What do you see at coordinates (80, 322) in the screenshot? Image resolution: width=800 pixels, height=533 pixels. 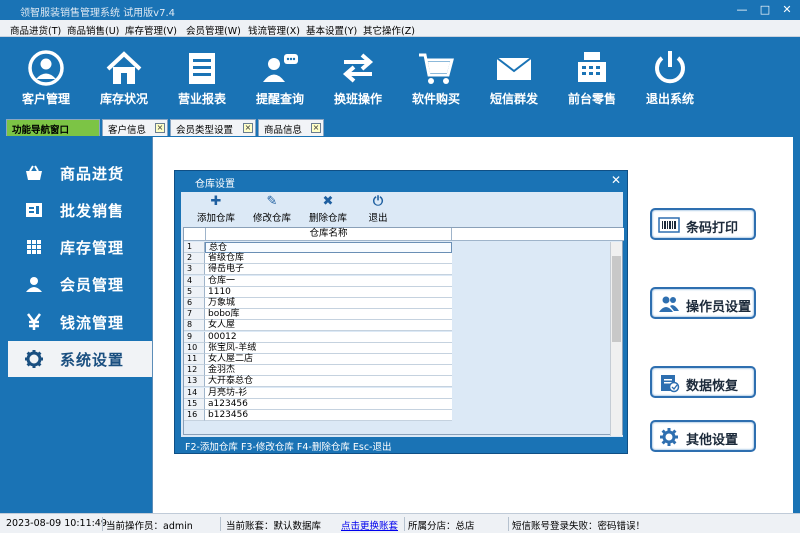 I see `nav-item-cashflow: 钱流管理` at bounding box center [80, 322].